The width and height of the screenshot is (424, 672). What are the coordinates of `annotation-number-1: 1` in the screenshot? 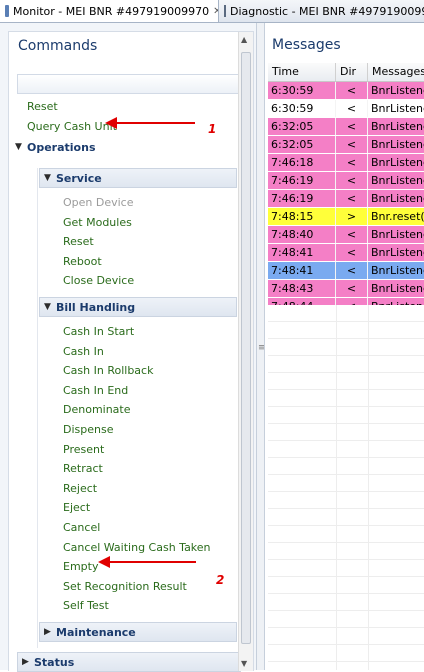 It's located at (212, 129).